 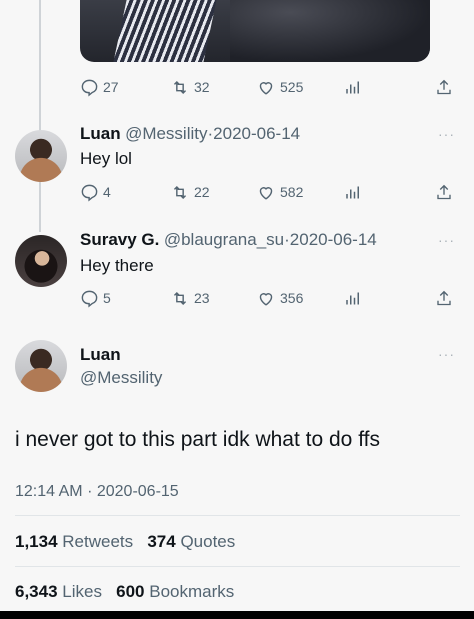 What do you see at coordinates (202, 298) in the screenshot?
I see `retweet-count: 23` at bounding box center [202, 298].